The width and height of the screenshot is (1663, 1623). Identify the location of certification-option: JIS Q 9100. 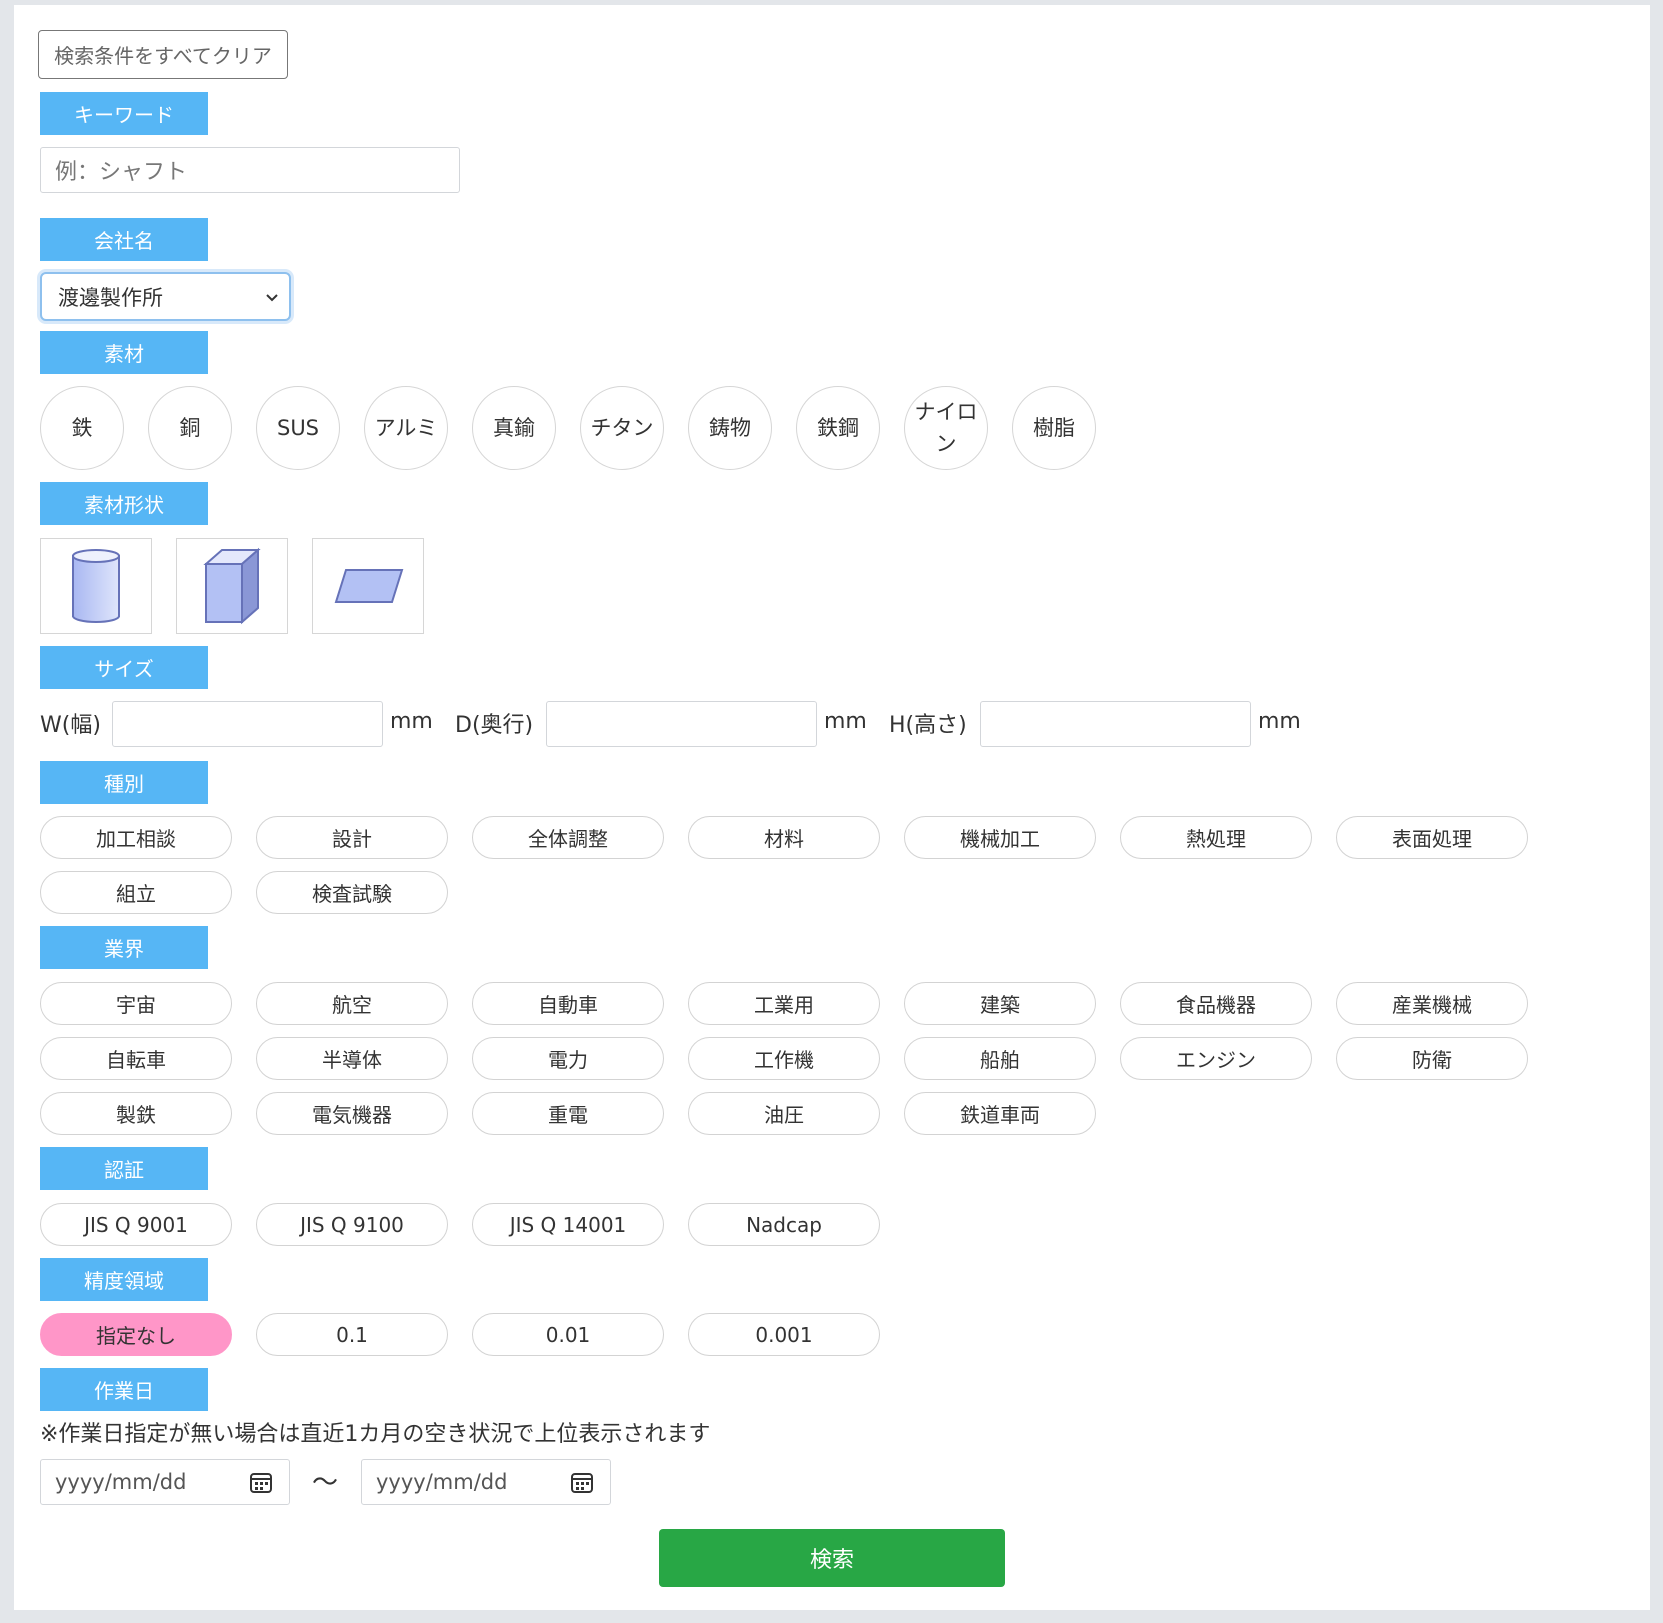
(352, 1224).